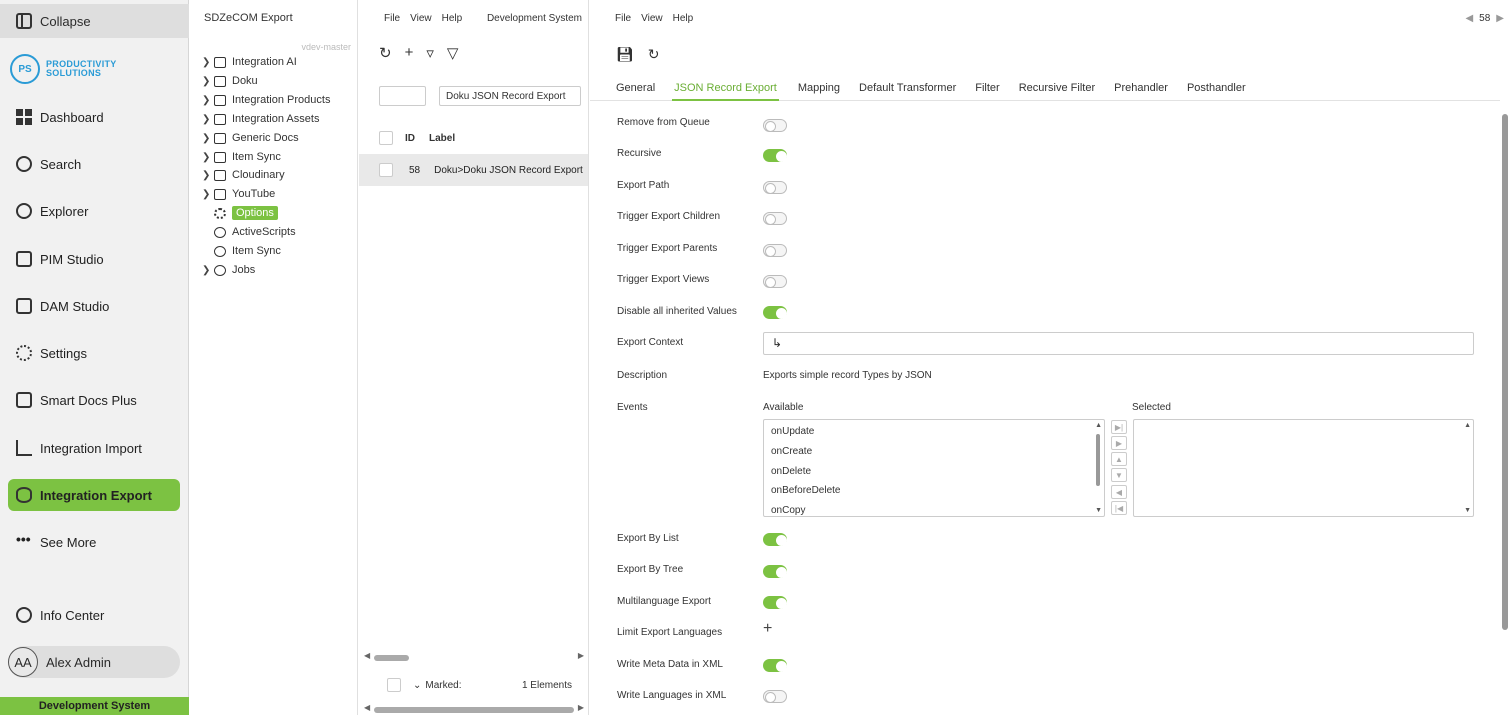  Describe the element at coordinates (934, 432) in the screenshot. I see `list-item: onUpdate` at that location.